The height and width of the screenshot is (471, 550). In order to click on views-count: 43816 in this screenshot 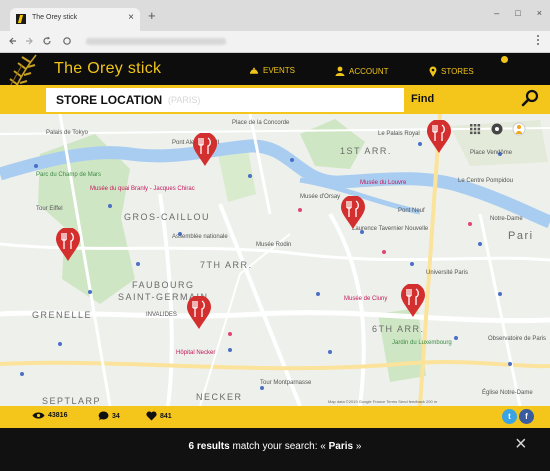, I will do `click(58, 415)`.